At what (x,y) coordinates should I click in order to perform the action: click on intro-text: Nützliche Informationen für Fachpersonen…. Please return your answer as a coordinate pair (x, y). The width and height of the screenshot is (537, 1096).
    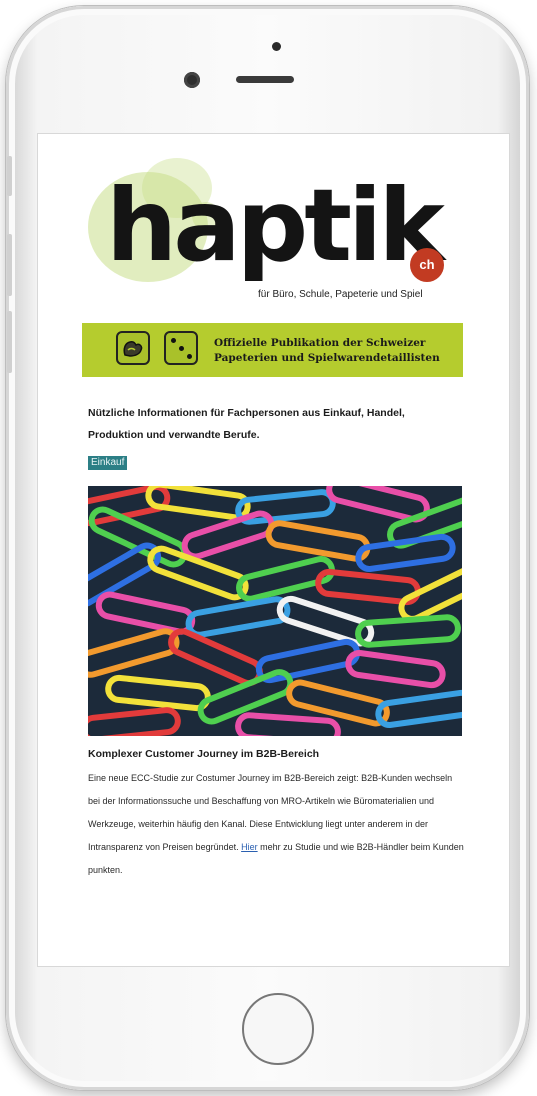
    Looking at the image, I should click on (246, 424).